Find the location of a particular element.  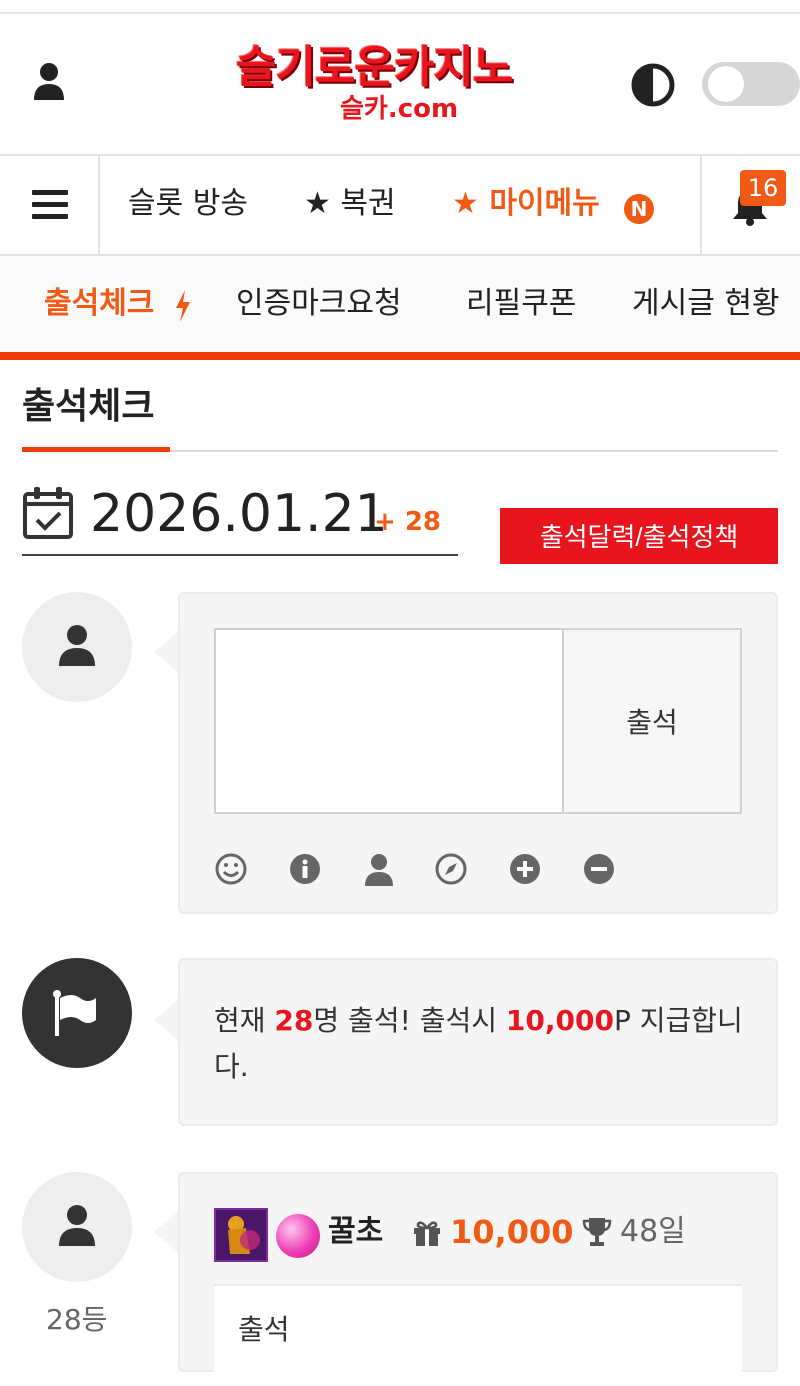

site-logo-domain: 슬카.com is located at coordinates (399, 109).